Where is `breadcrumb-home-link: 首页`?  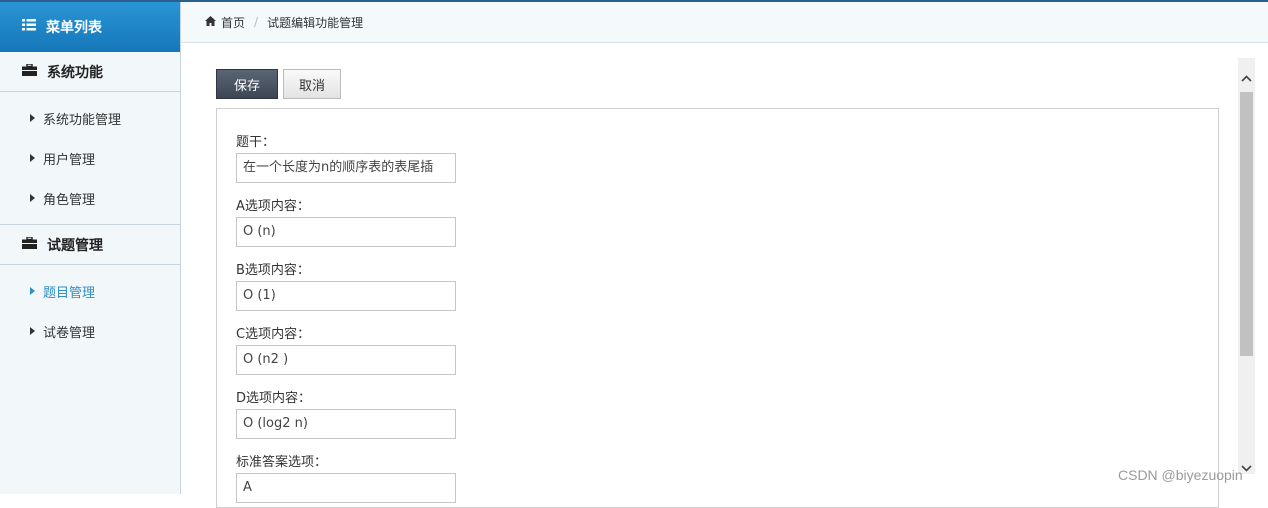
breadcrumb-home-link: 首页 is located at coordinates (233, 22).